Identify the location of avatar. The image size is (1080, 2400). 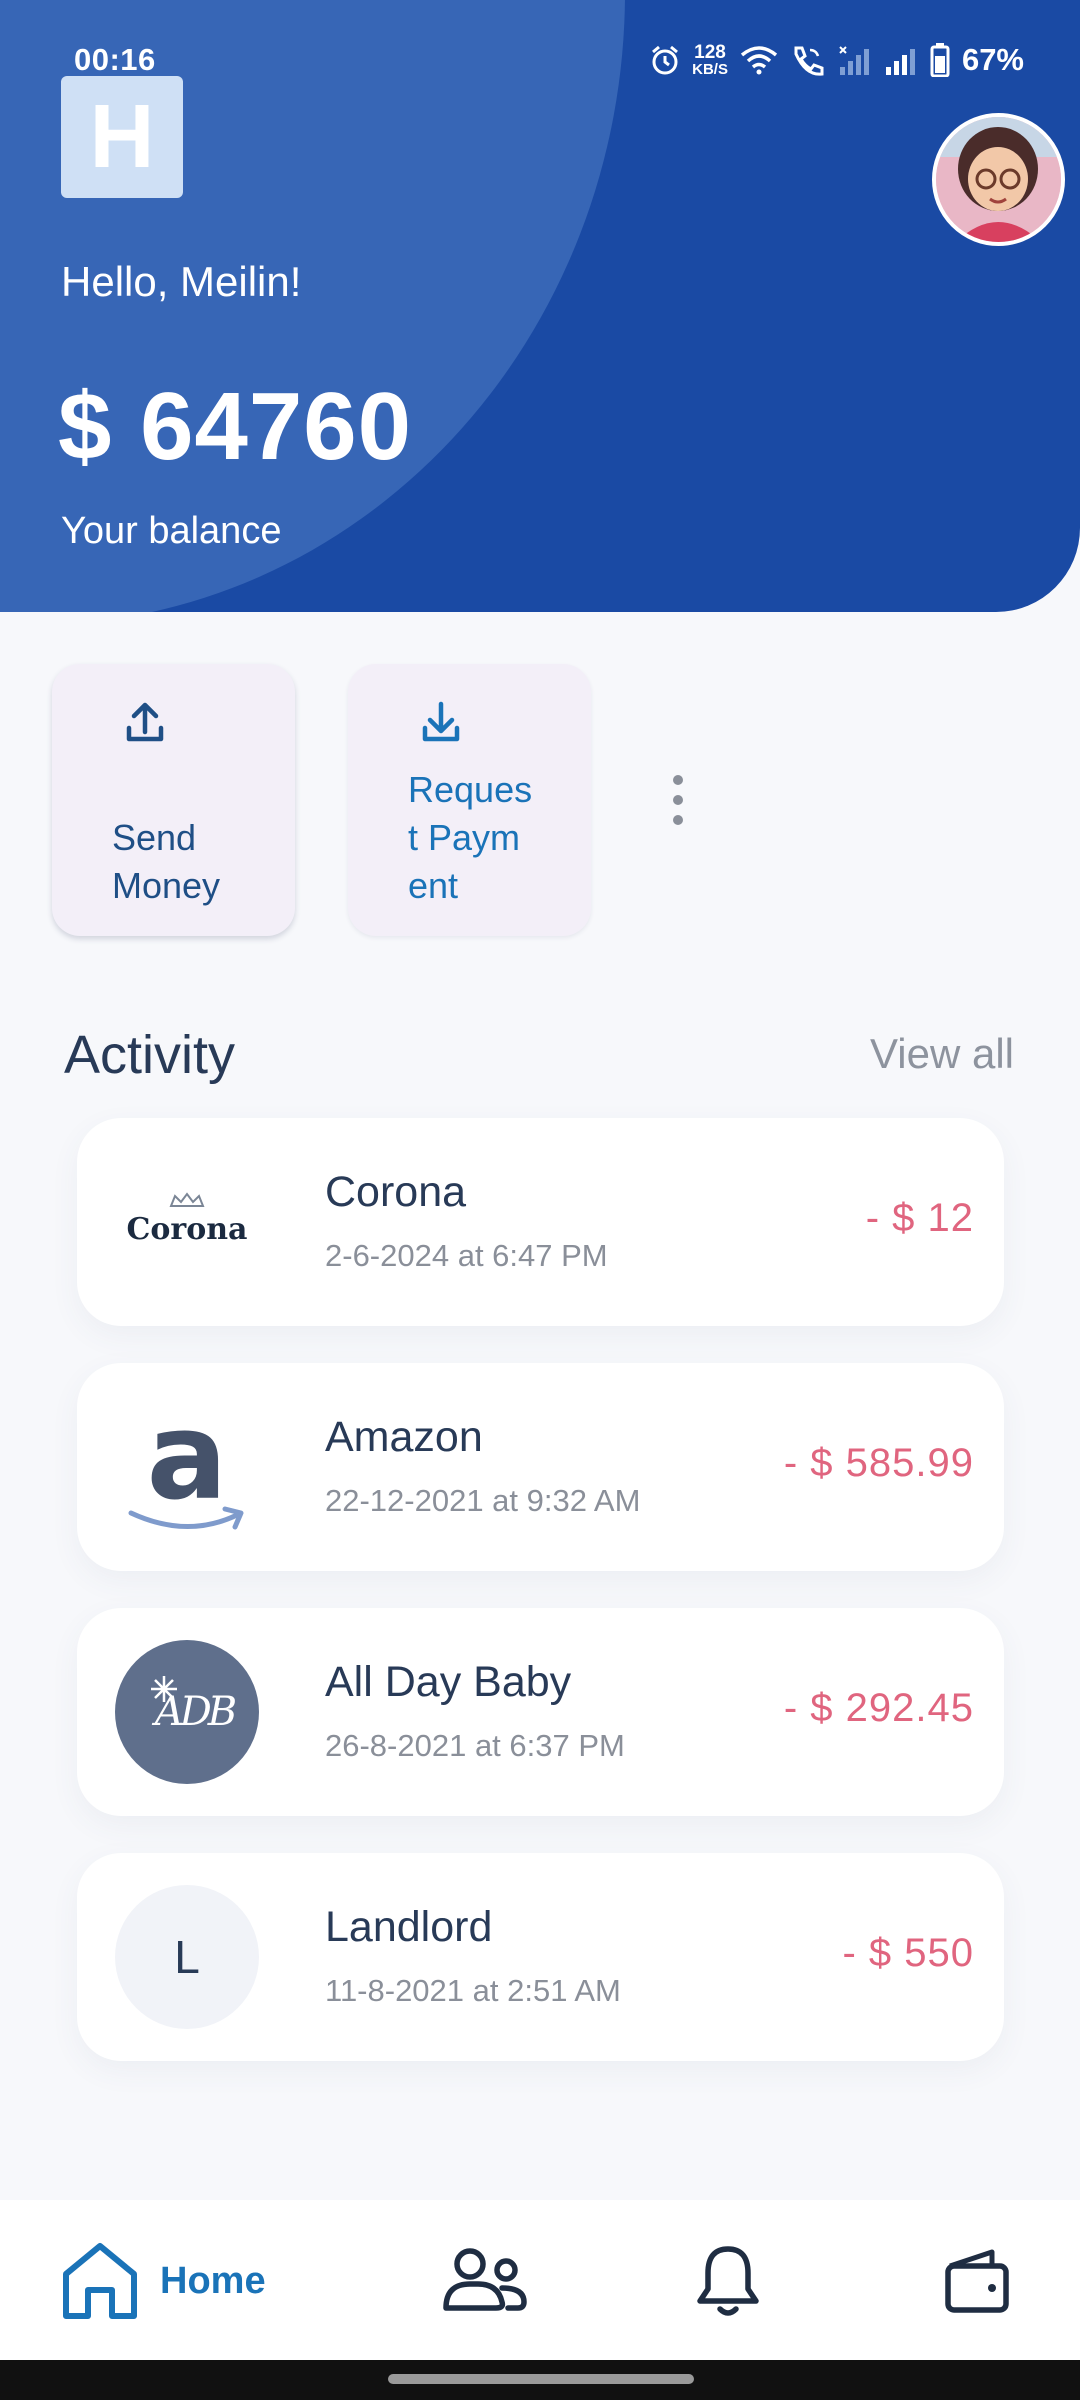
(998, 179).